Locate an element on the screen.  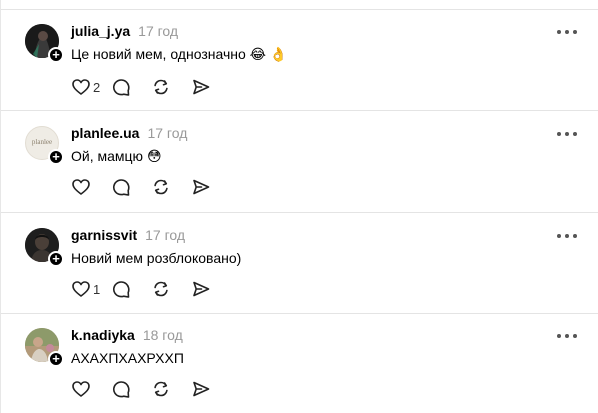
comment-body: АХАХПХАХРХХП is located at coordinates (127, 358).